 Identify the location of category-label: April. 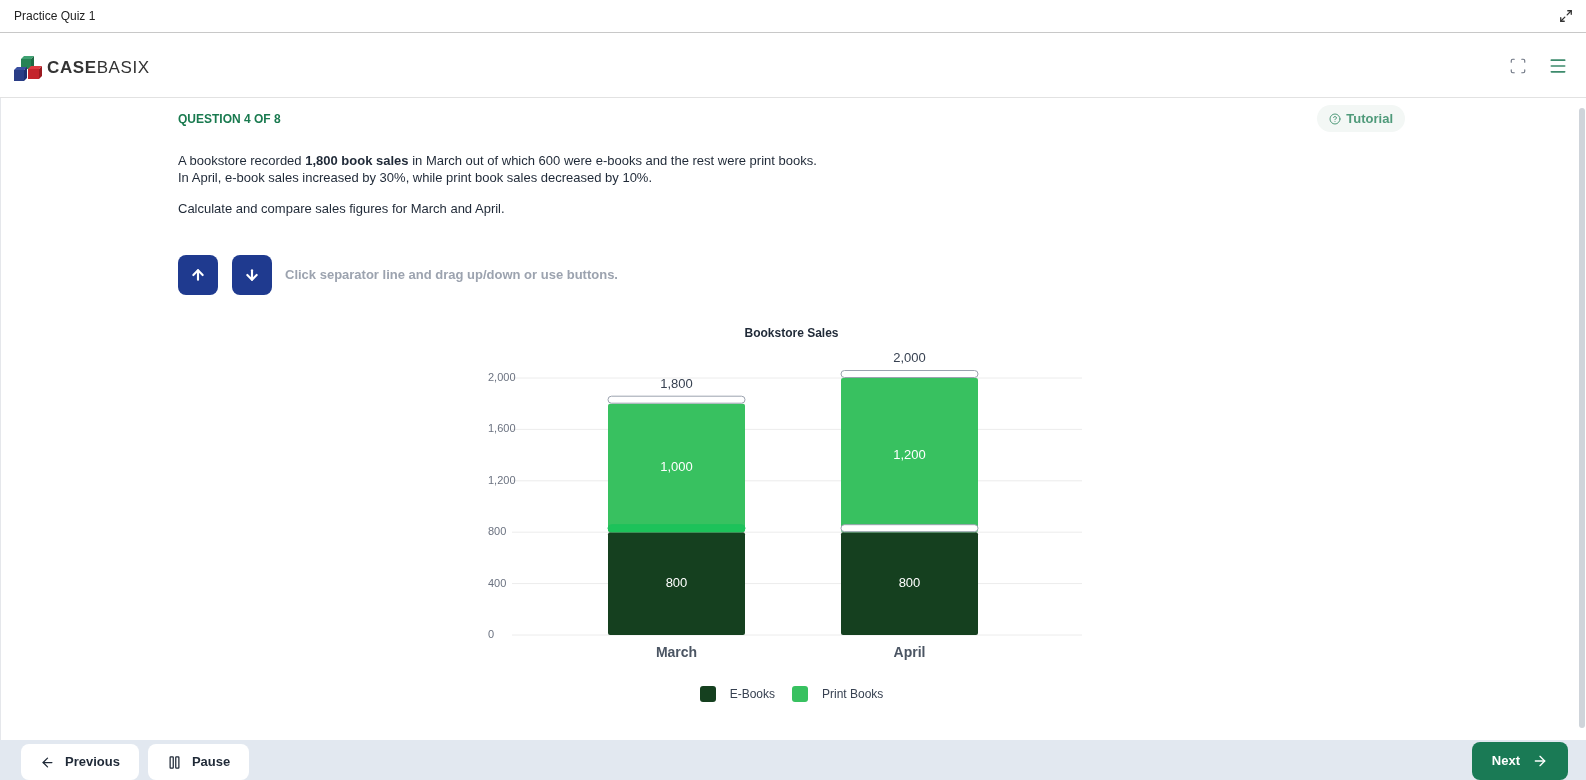
(909, 651).